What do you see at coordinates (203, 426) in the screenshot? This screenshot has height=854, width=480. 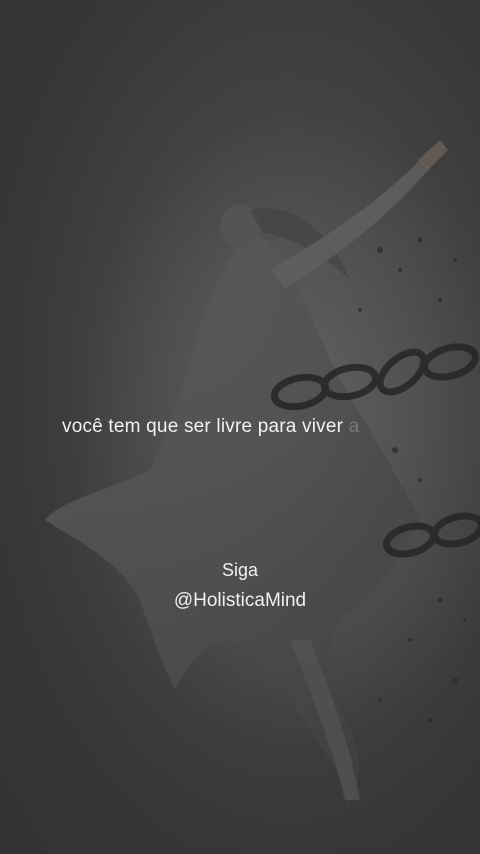 I see `caption-main: você tem que ser livre para viver` at bounding box center [203, 426].